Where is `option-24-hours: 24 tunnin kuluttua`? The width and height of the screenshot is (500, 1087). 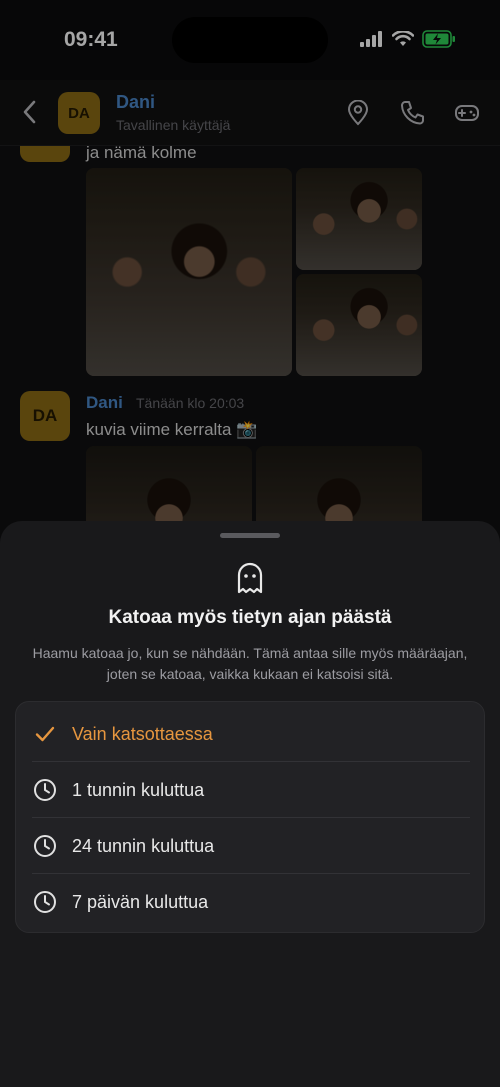
option-24-hours: 24 tunnin kuluttua is located at coordinates (251, 846).